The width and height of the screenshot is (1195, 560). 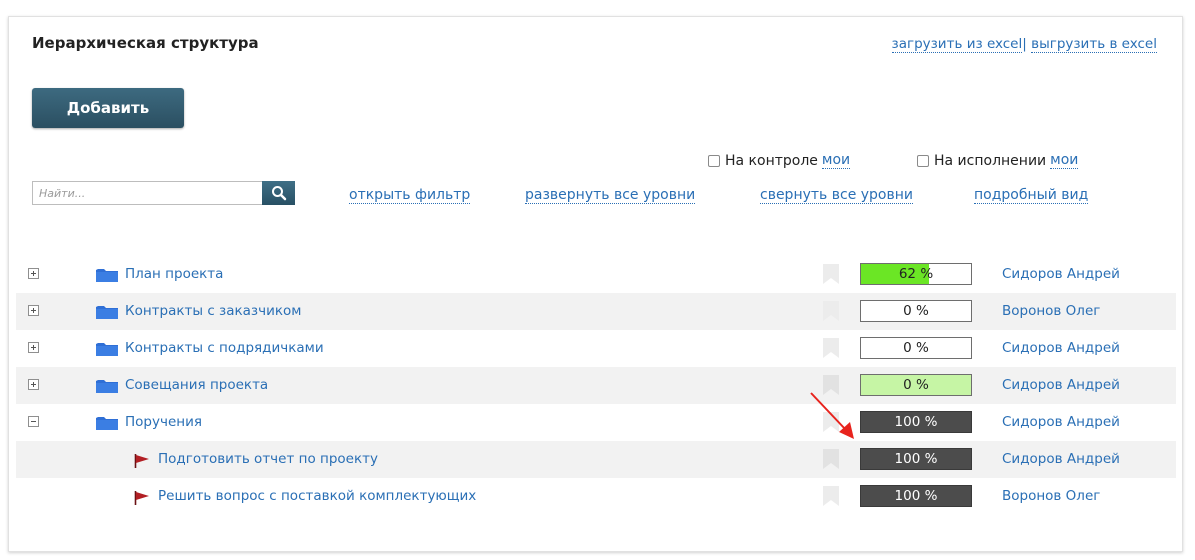 What do you see at coordinates (1094, 44) in the screenshot?
I see `export-excel-link: выгрузить в excel` at bounding box center [1094, 44].